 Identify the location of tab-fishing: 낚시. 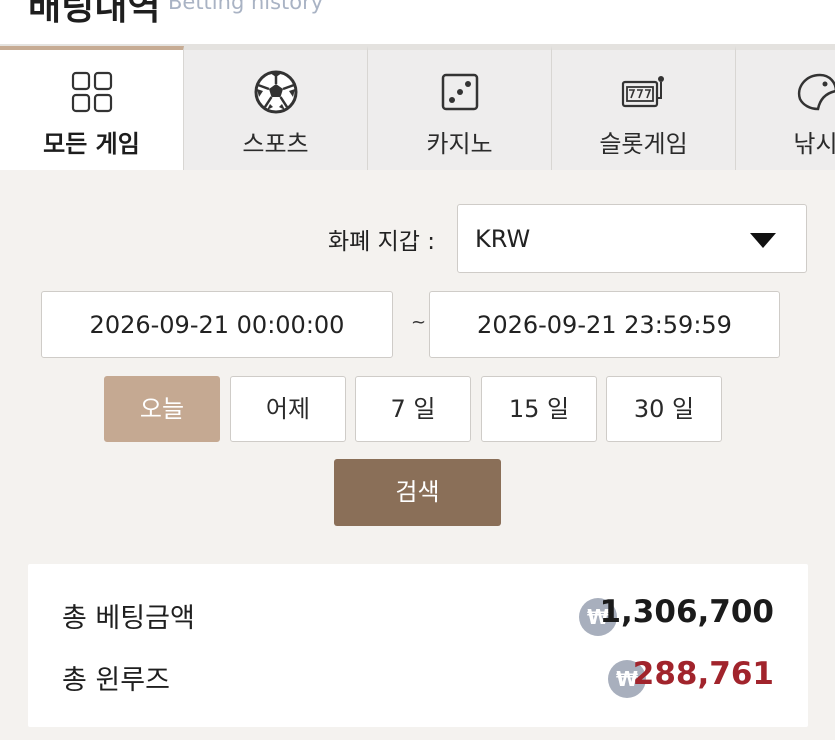
(785, 108).